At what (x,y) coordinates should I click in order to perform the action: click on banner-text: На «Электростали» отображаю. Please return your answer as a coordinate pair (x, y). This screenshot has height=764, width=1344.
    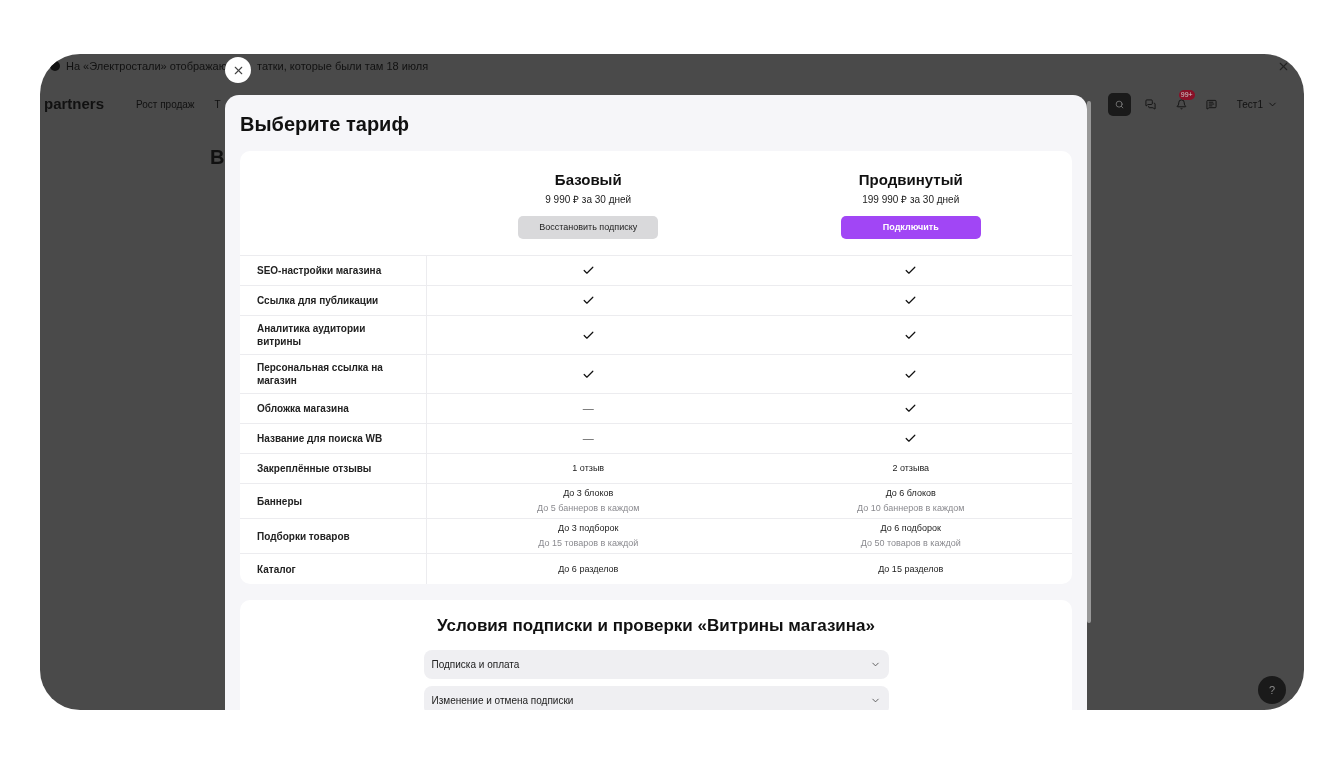
    Looking at the image, I should click on (146, 66).